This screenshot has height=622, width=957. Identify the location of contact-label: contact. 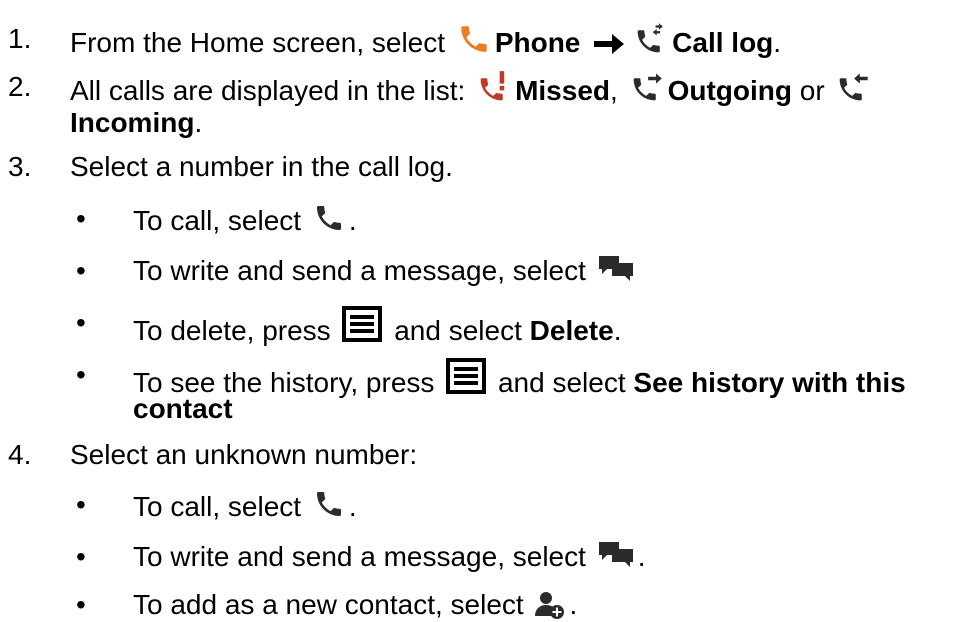
(183, 408).